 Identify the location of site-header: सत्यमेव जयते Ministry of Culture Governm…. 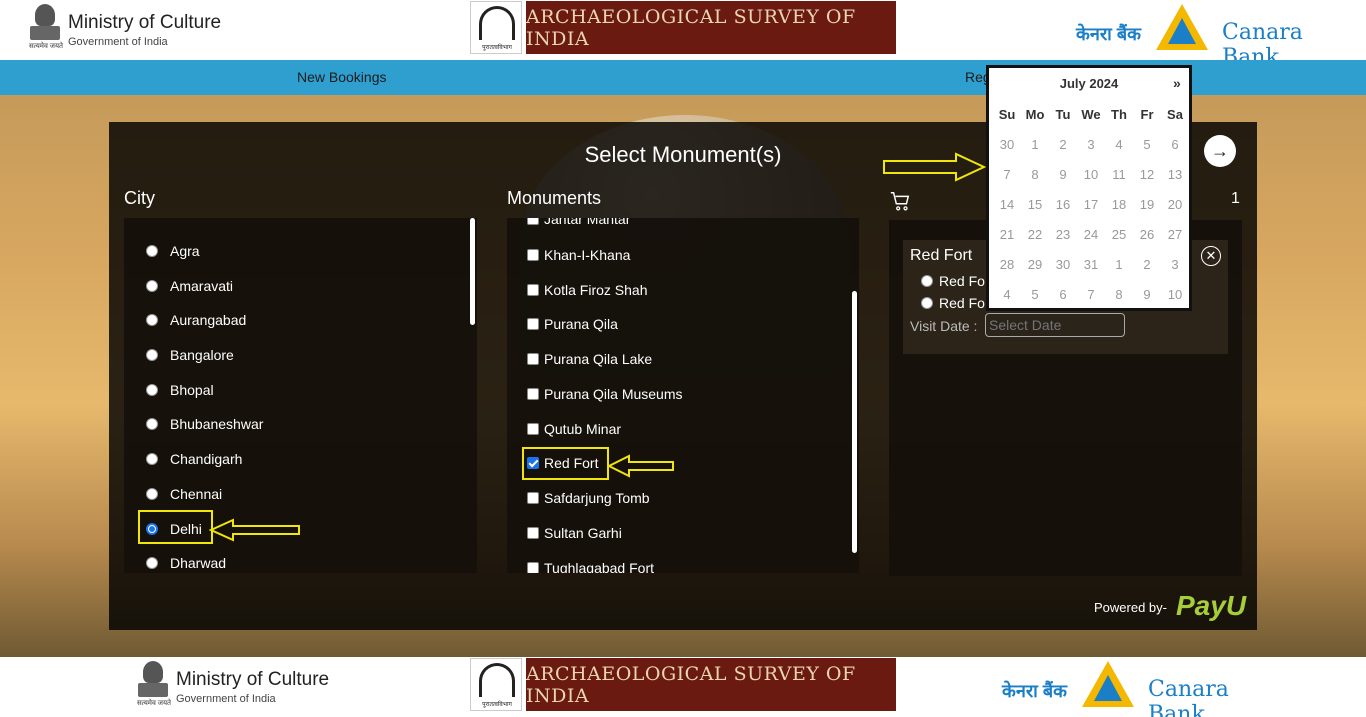
(683, 35).